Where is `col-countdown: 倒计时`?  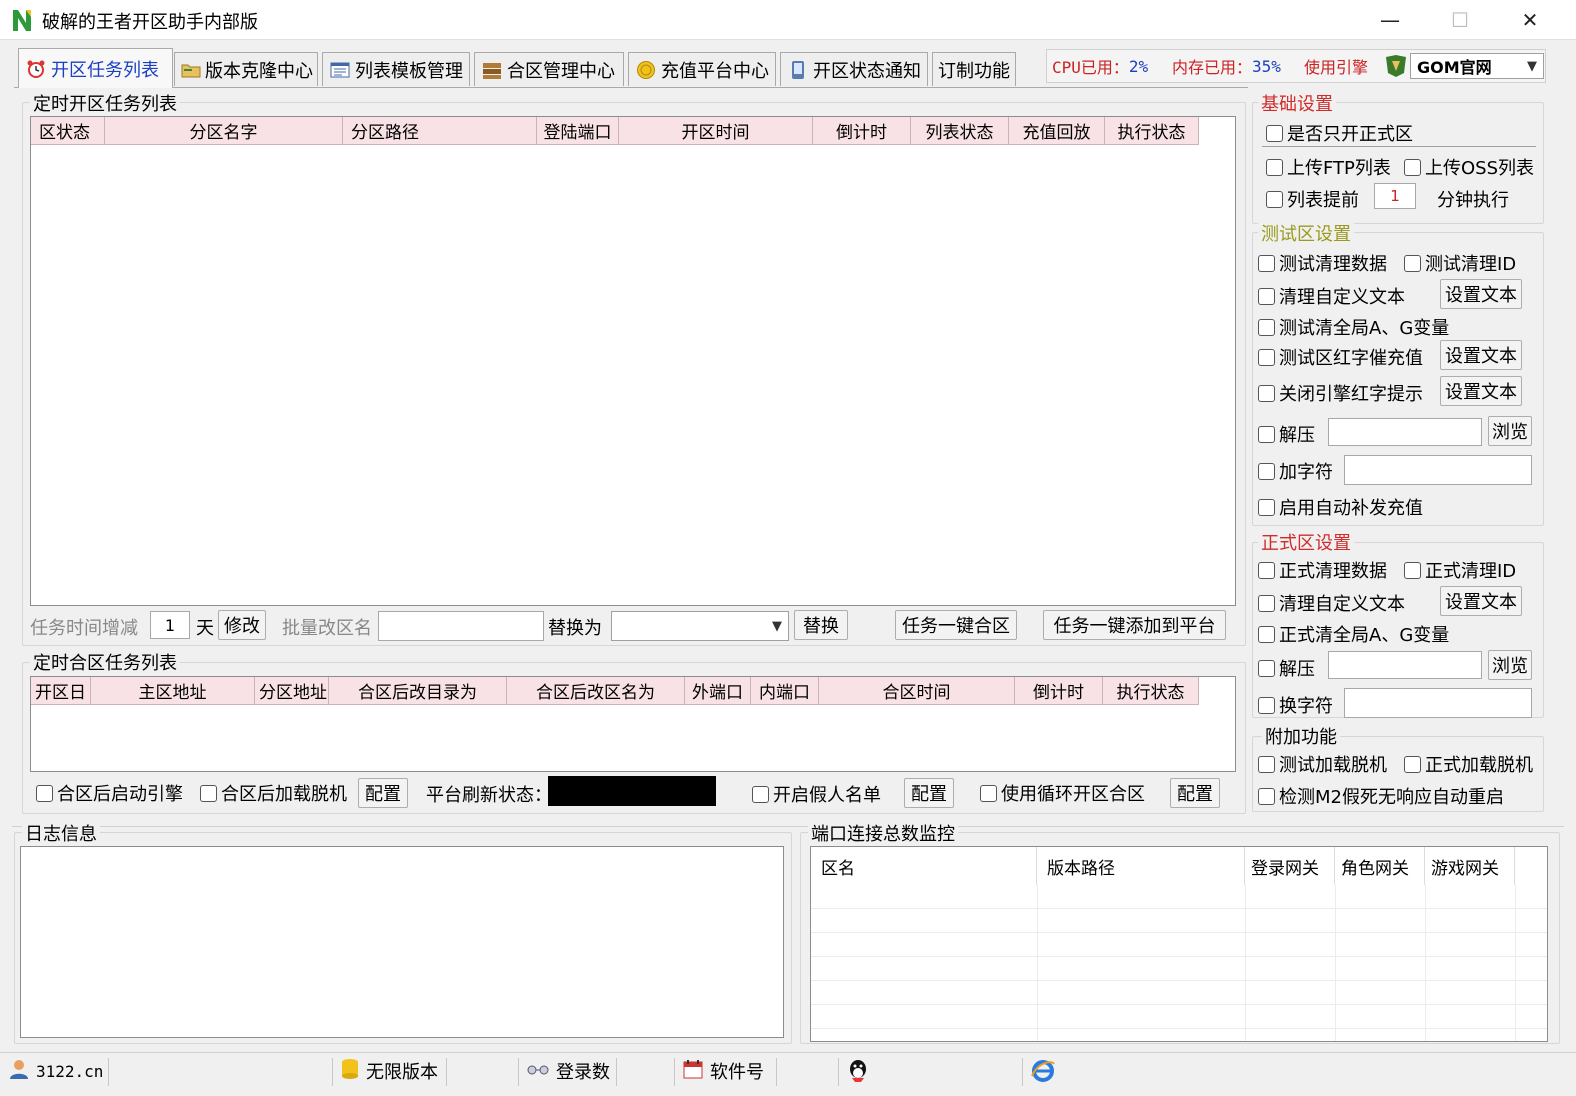 col-countdown: 倒计时 is located at coordinates (862, 131).